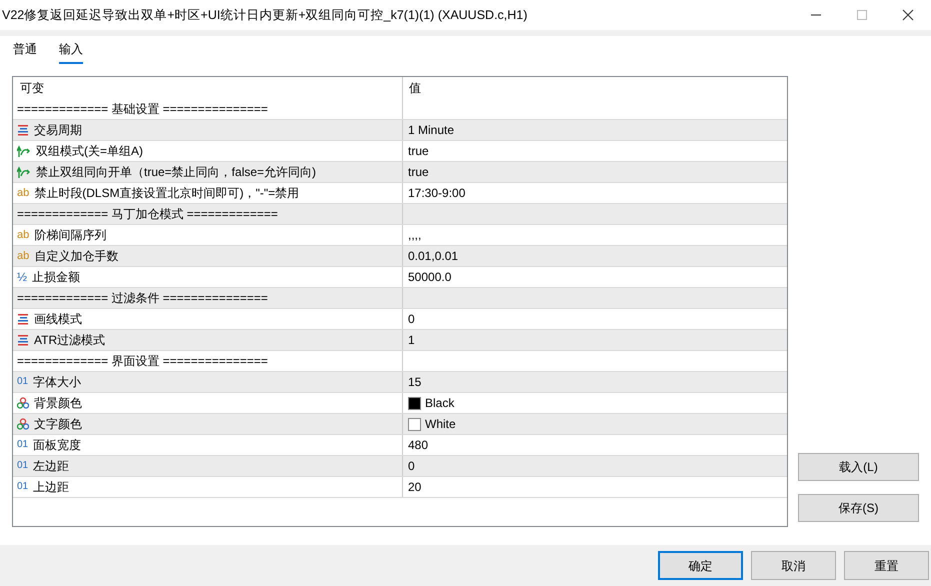 Image resolution: width=931 pixels, height=586 pixels. Describe the element at coordinates (57, 445) in the screenshot. I see `parameter-name: 面板宽度` at that location.